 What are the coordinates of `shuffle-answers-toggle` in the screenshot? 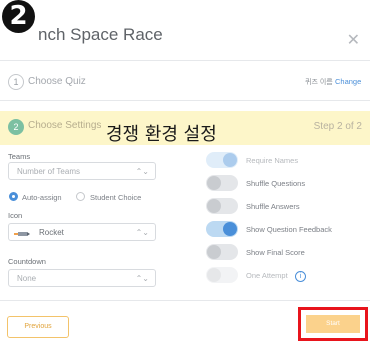 It's located at (222, 206).